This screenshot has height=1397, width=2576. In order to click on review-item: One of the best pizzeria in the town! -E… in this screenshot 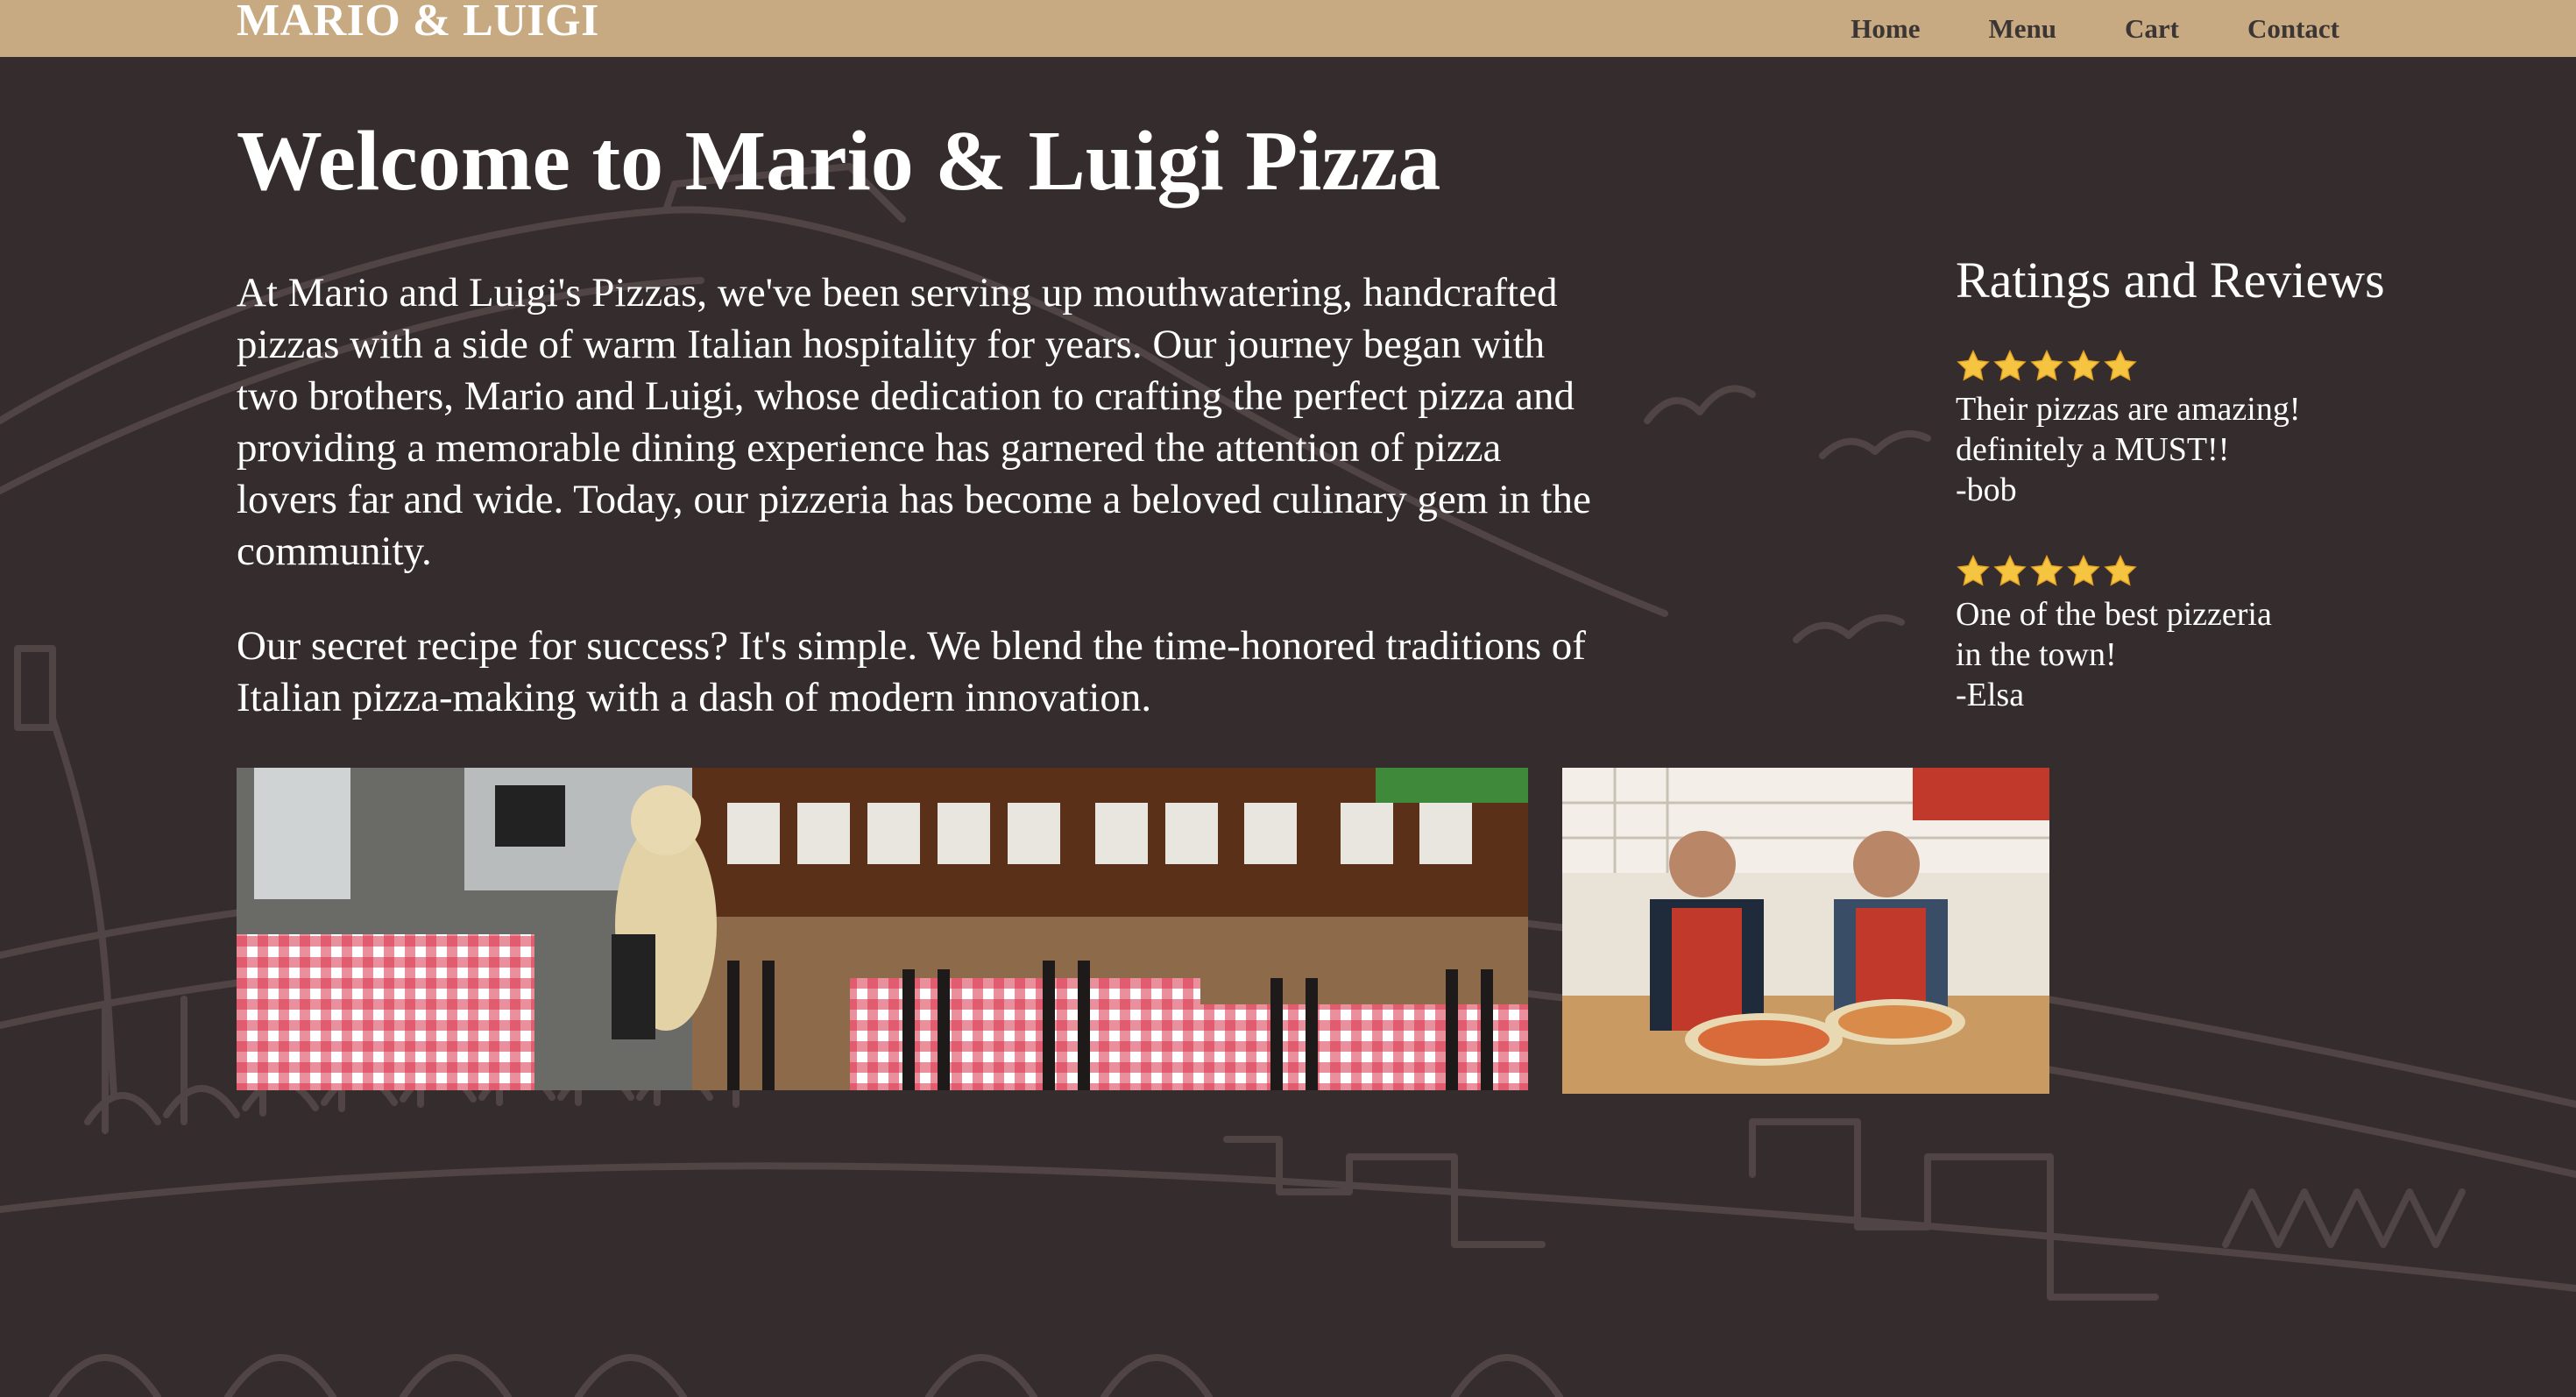, I will do `click(2201, 634)`.